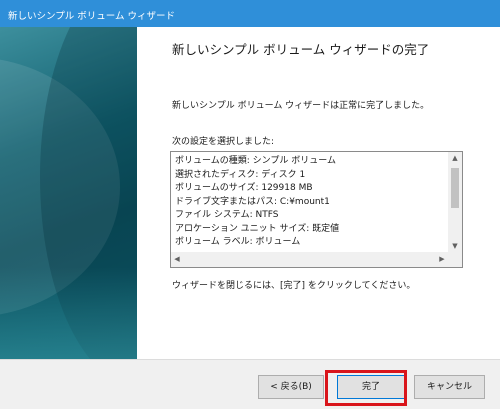 The image size is (500, 409). I want to click on scroll-down-icon: ▼, so click(455, 246).